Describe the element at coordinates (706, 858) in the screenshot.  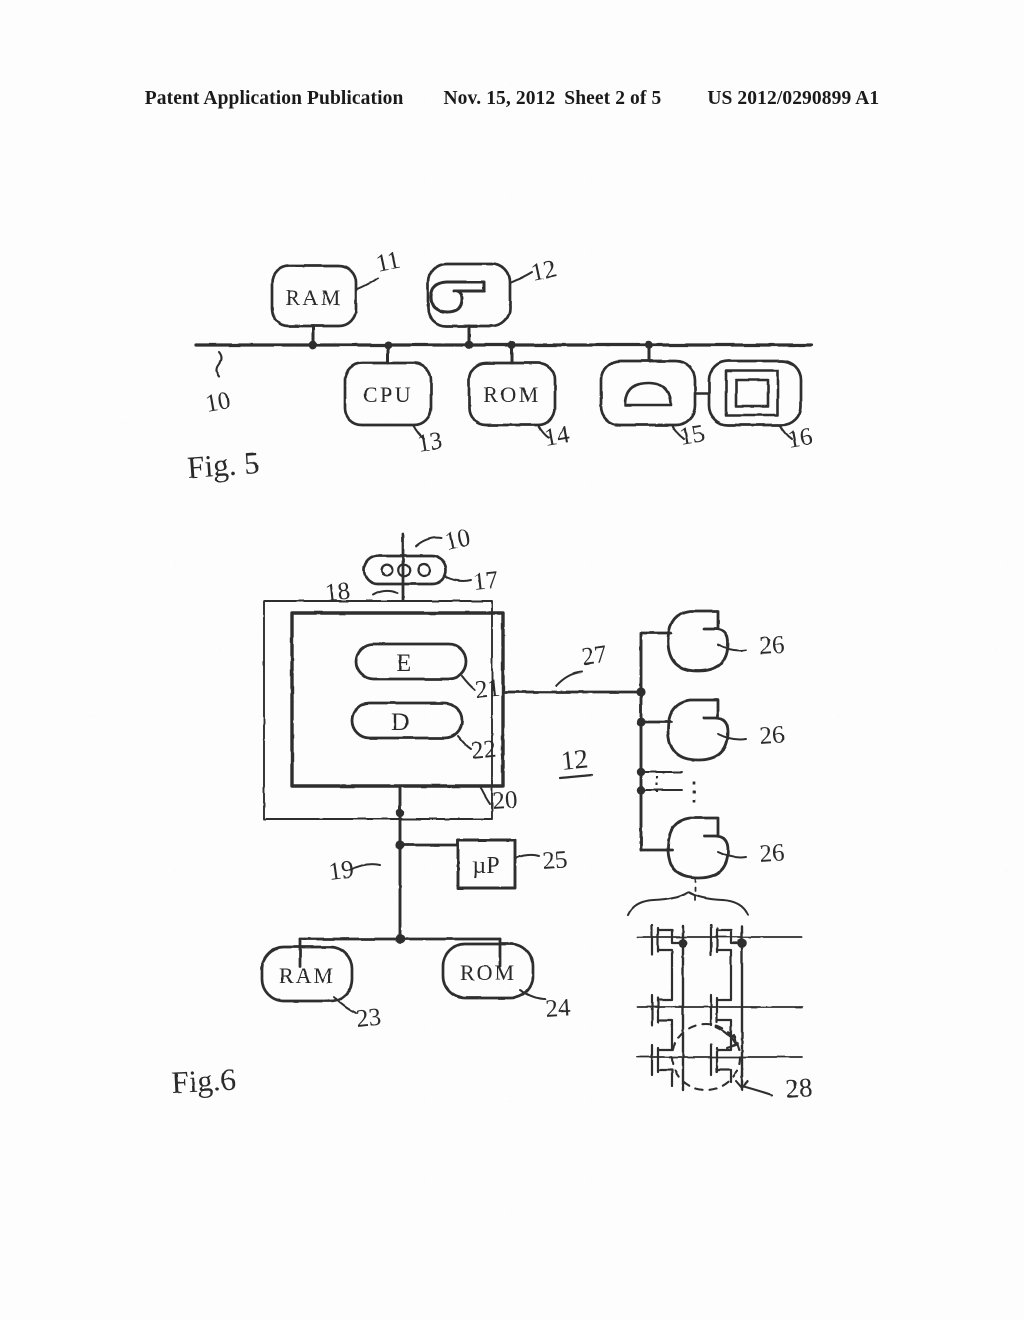
I see `fig6-transducer-26-c` at that location.